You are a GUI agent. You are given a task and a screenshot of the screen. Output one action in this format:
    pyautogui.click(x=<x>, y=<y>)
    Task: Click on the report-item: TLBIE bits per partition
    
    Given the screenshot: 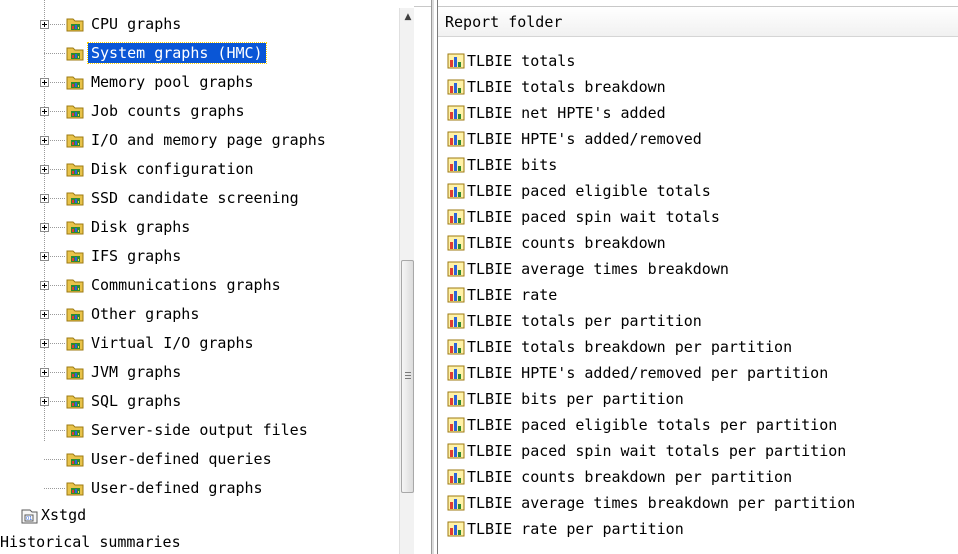 What is the action you would take?
    pyautogui.click(x=565, y=399)
    